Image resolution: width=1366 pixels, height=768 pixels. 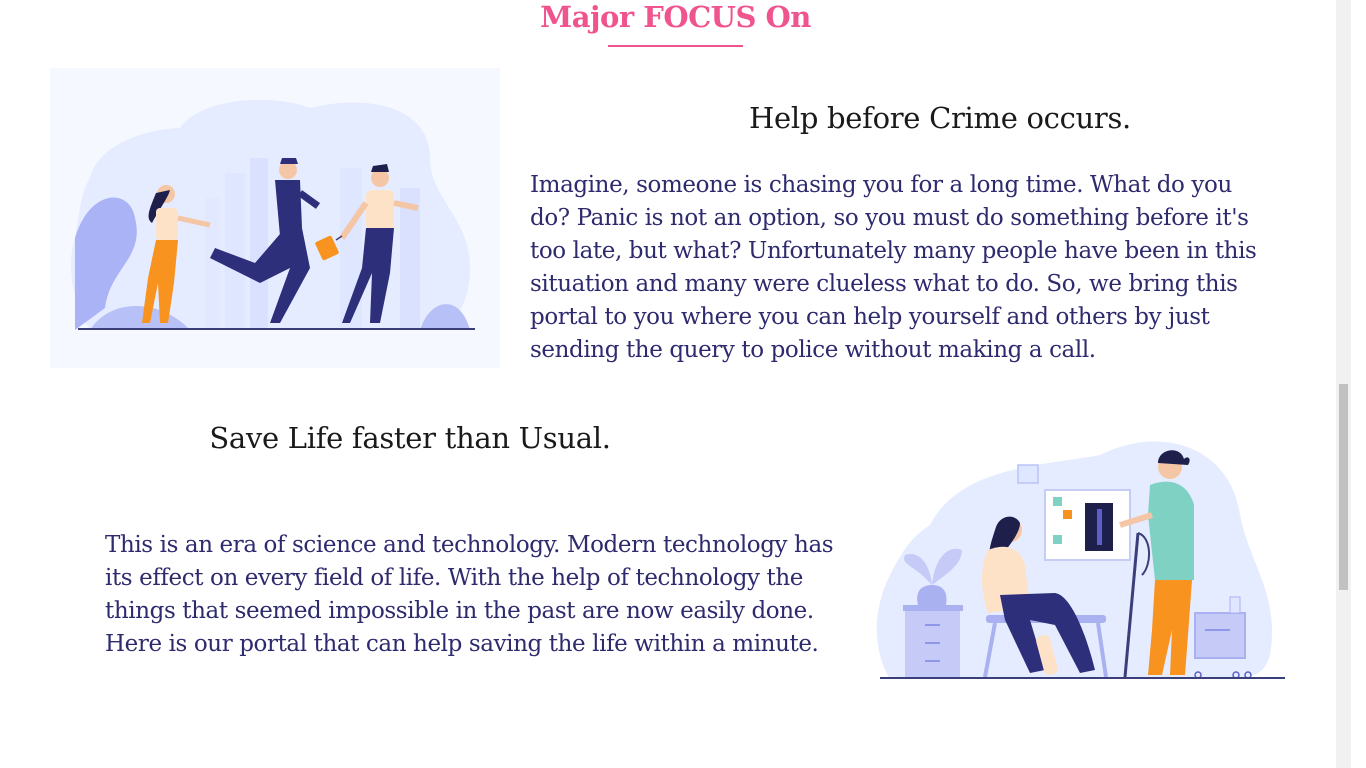 I want to click on block-heading-crime: Help before Crime occurs., so click(x=940, y=118).